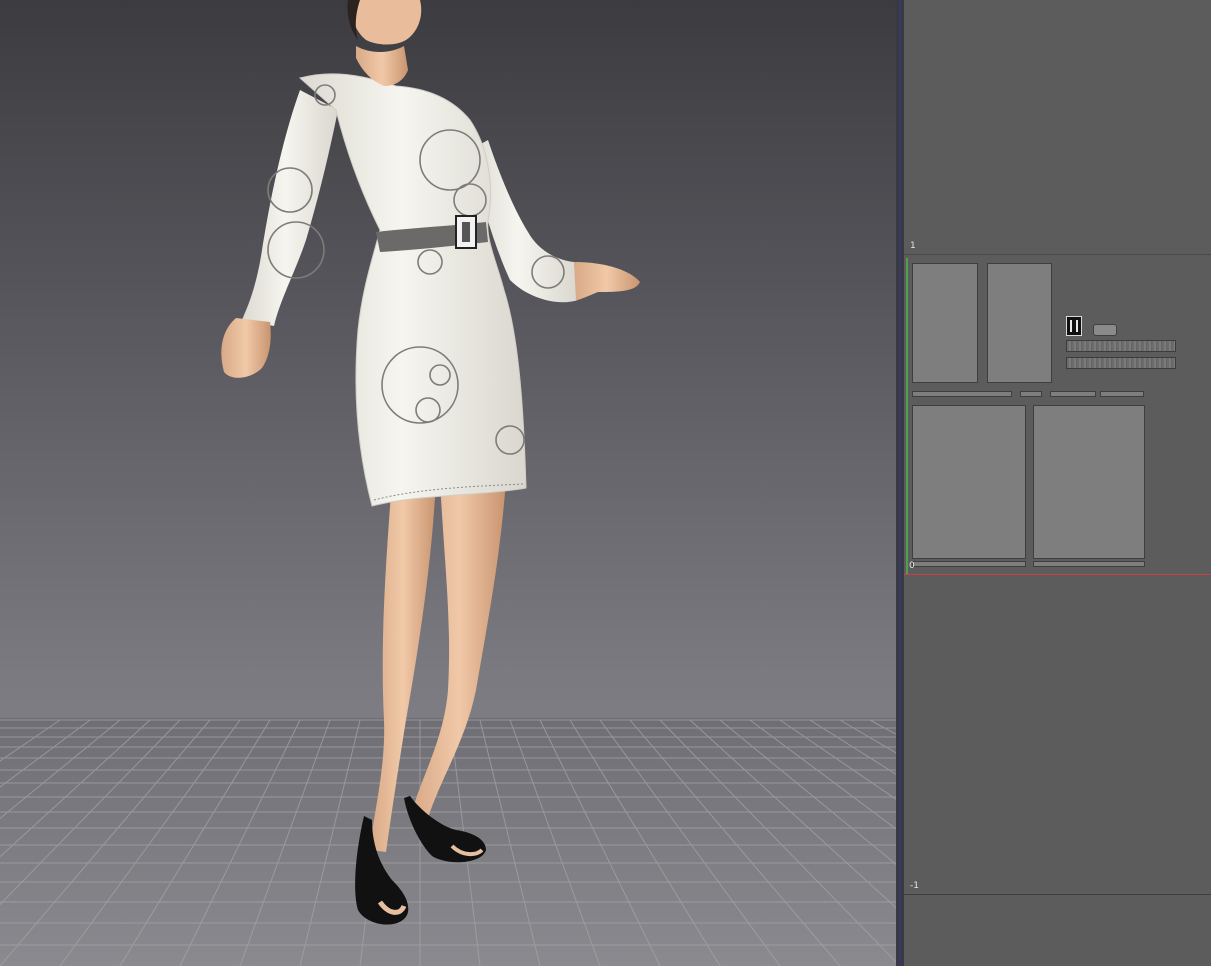 The width and height of the screenshot is (1211, 966). Describe the element at coordinates (290, 208) in the screenshot. I see `avatar-left-arm` at that location.